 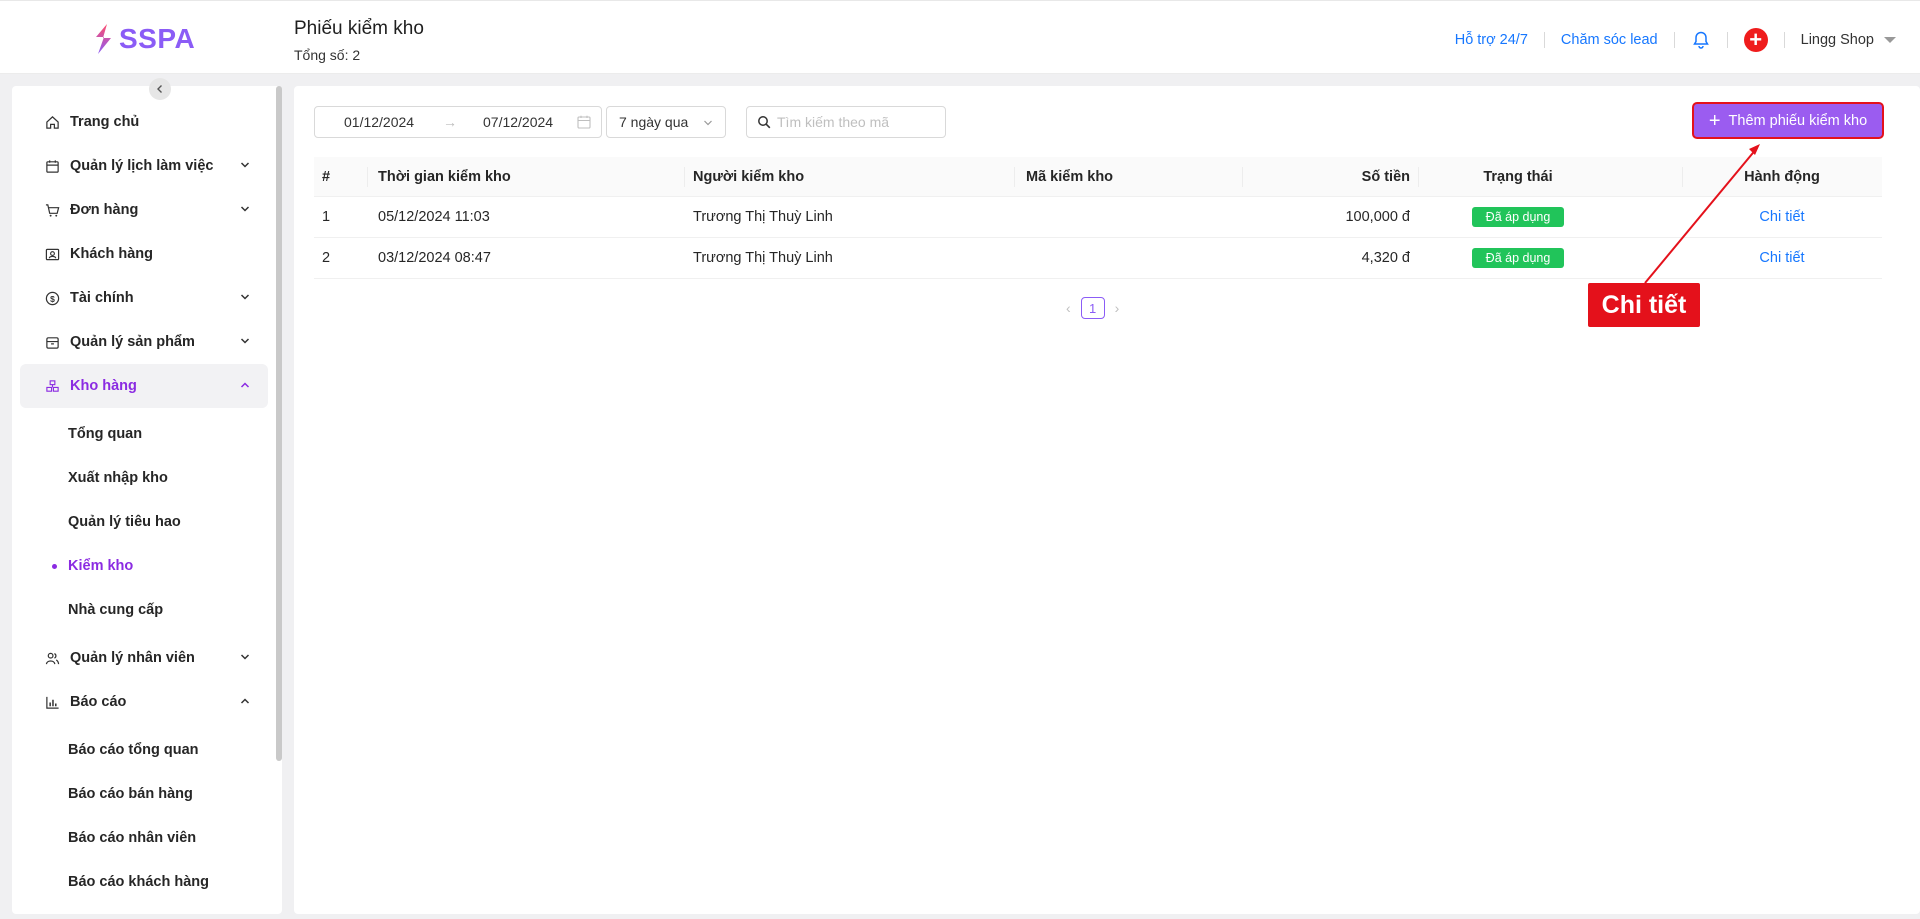 What do you see at coordinates (1782, 176) in the screenshot?
I see `col-action: Hành động` at bounding box center [1782, 176].